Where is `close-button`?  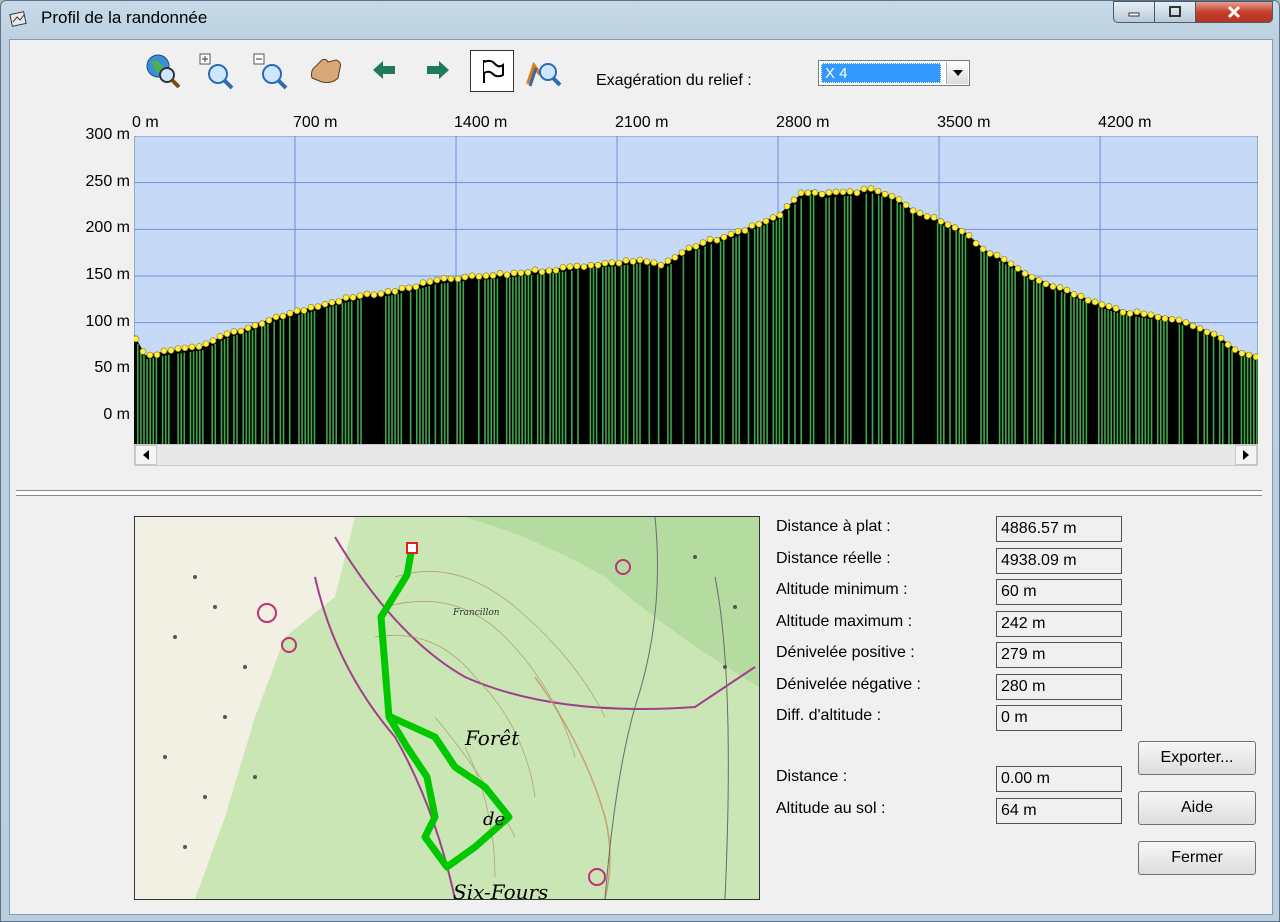 close-button is located at coordinates (1234, 12).